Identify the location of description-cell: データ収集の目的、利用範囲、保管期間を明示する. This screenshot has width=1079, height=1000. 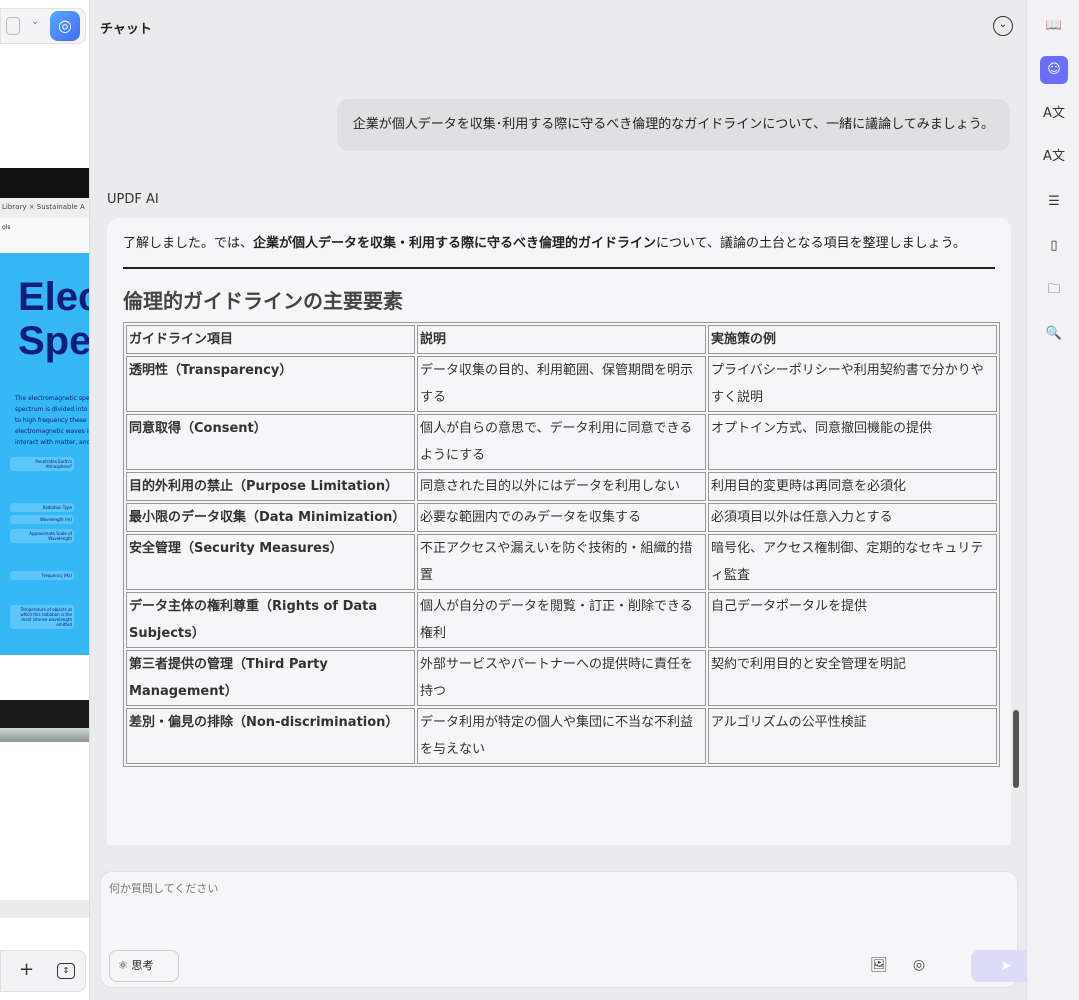
(561, 384).